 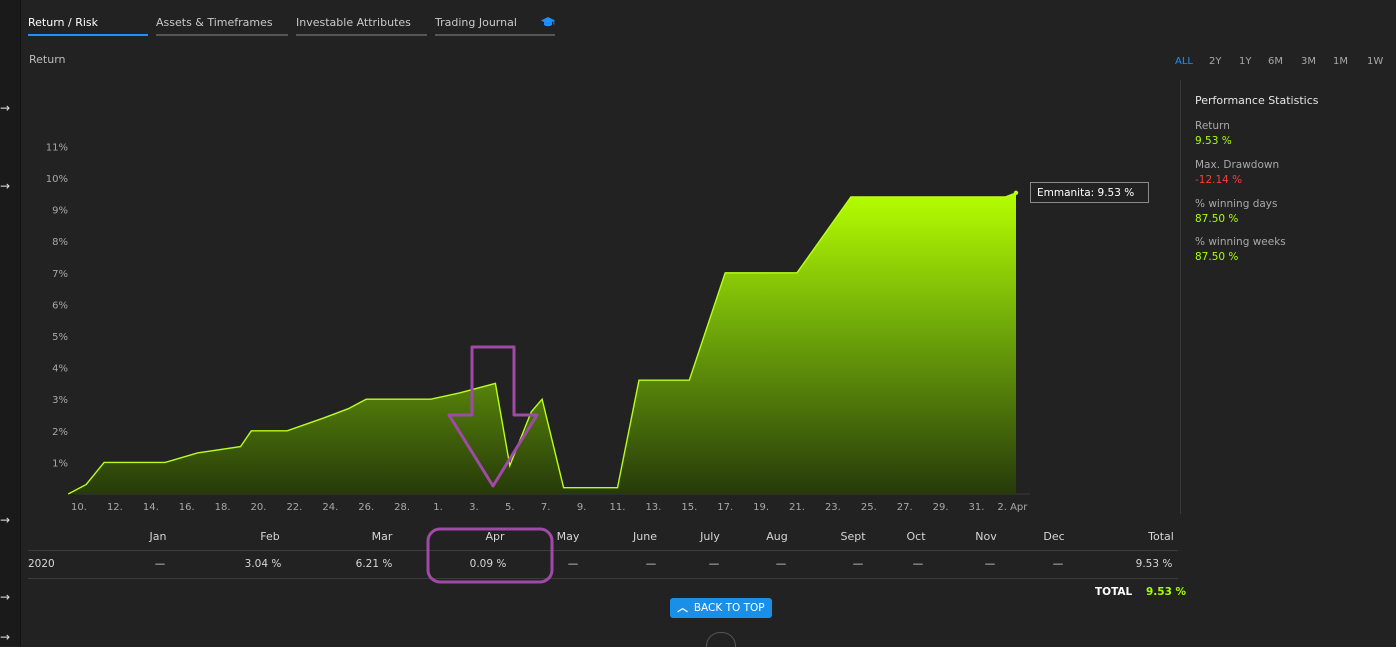 I want to click on x-tick-label: 2. Apr, so click(x=1012, y=507).